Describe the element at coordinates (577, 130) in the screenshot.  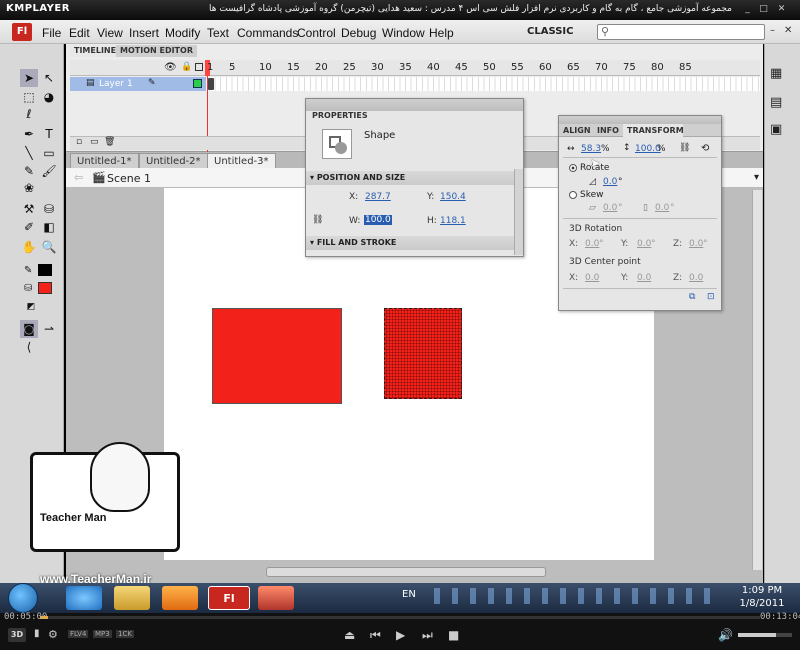
I see `tab-align: ALIGN` at that location.